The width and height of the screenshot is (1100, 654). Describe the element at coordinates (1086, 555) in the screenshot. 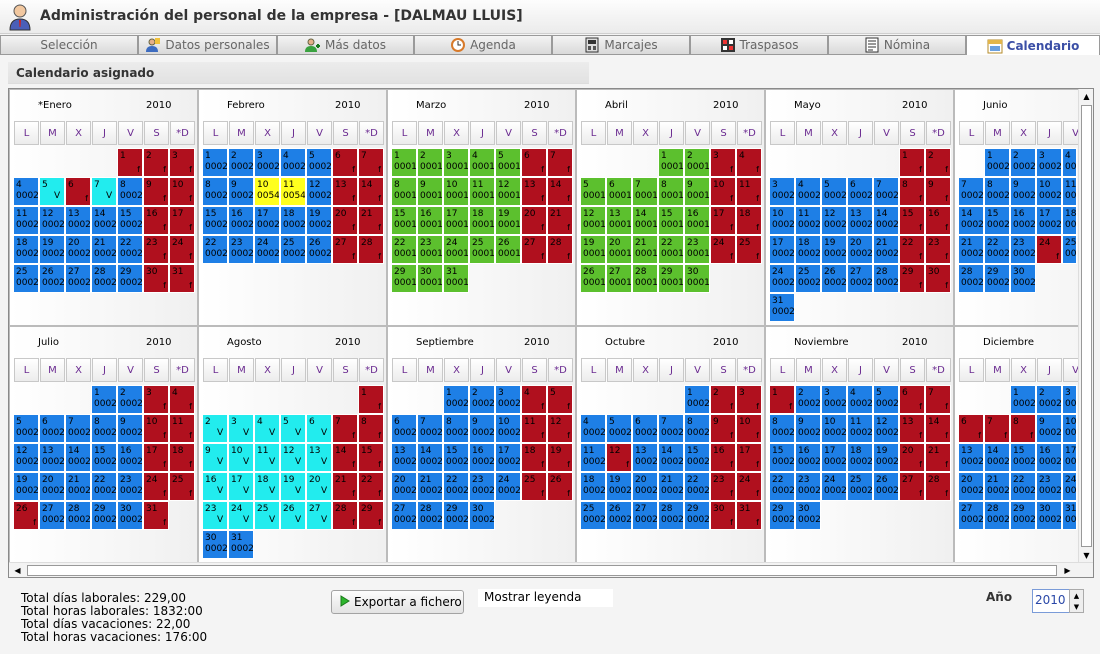

I see `scroll-down-icon: ▼` at that location.